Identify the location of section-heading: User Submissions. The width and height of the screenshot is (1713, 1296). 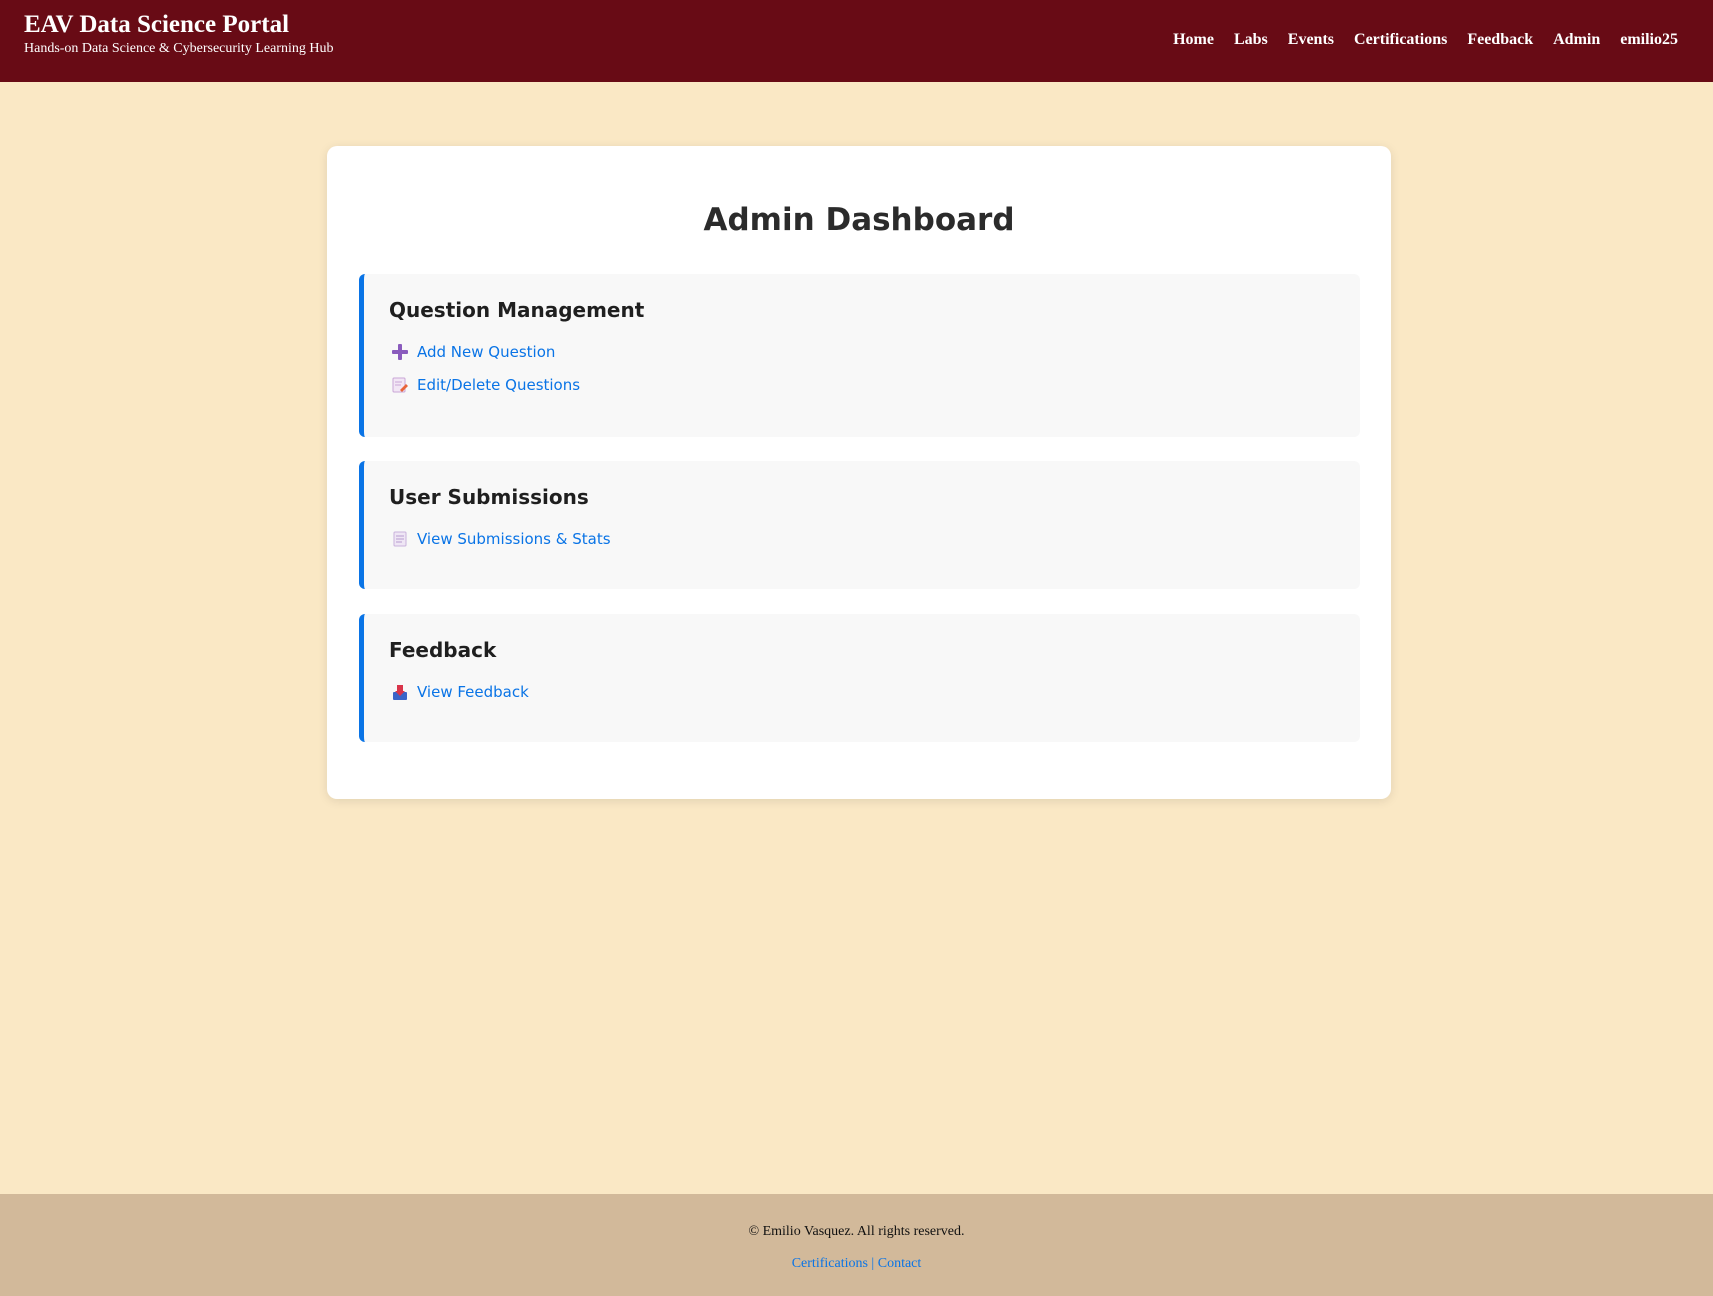
(489, 497).